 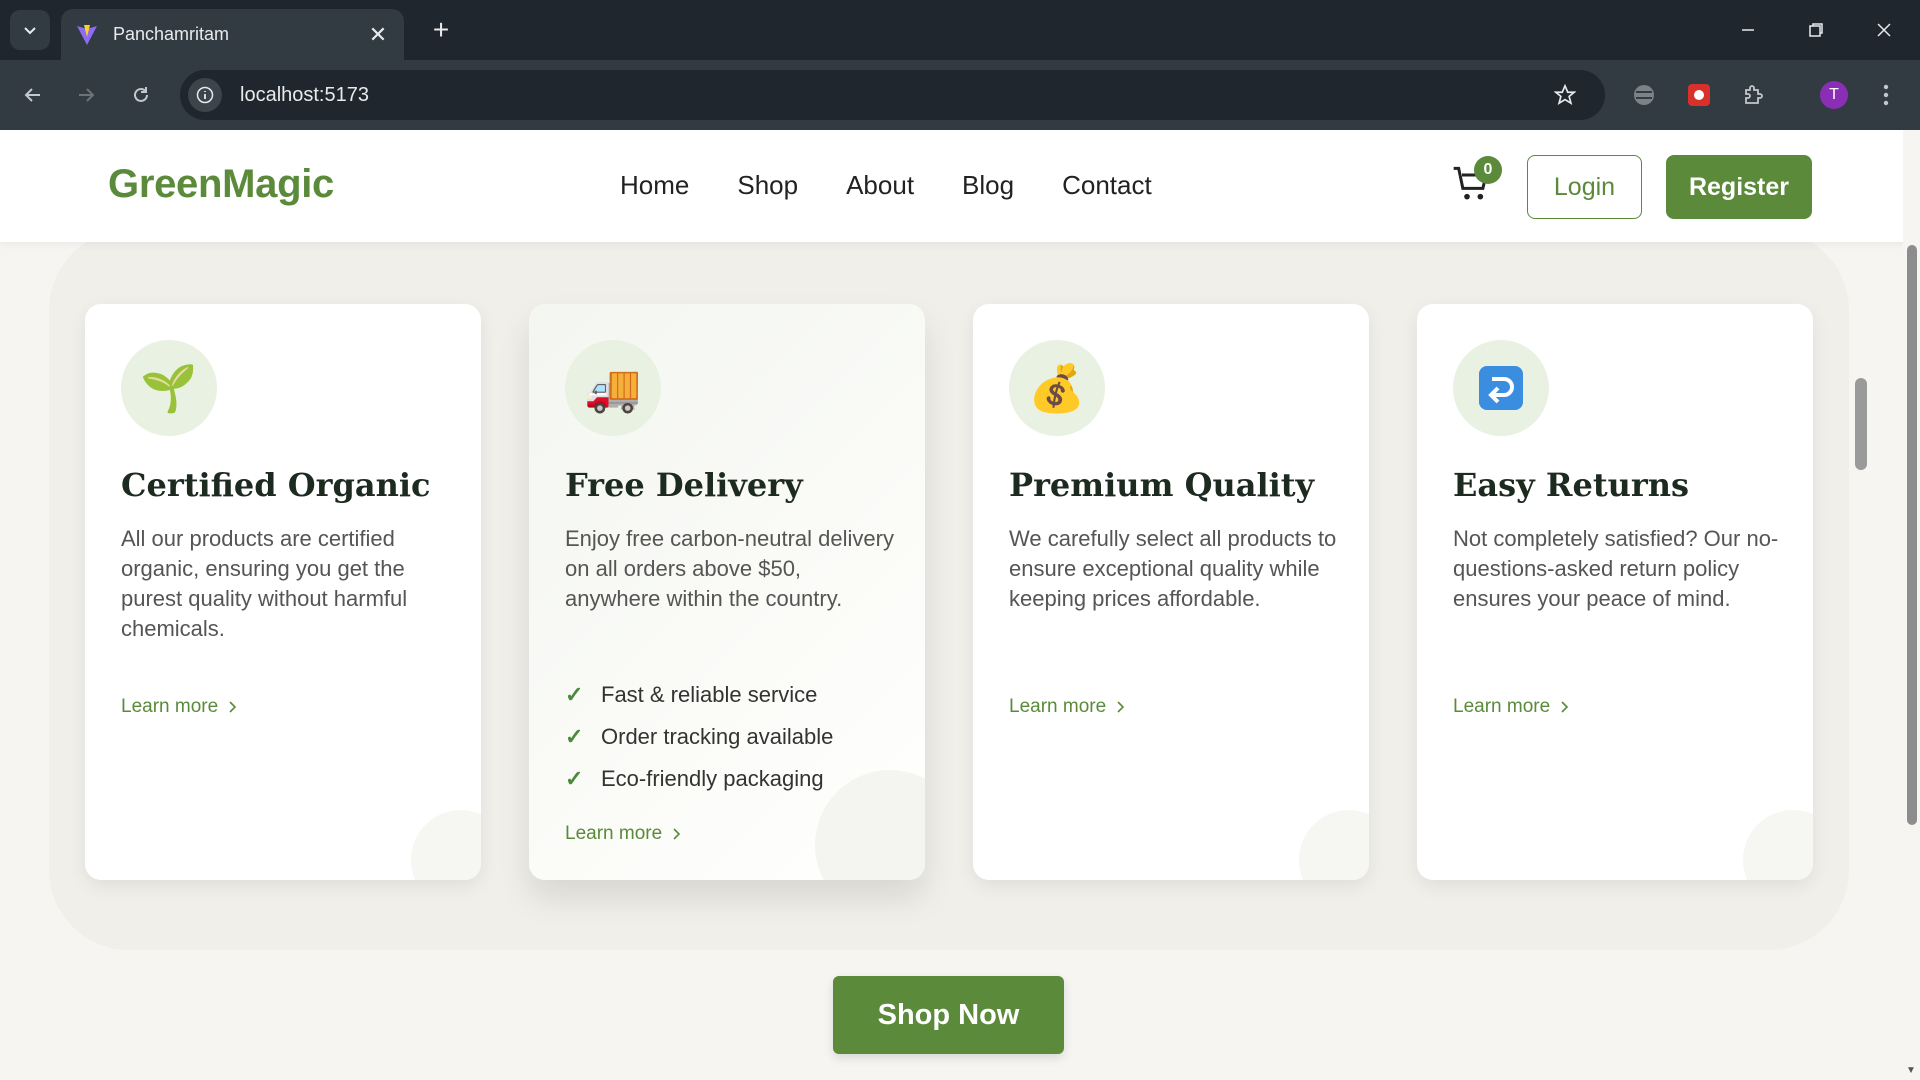 What do you see at coordinates (613, 388) in the screenshot?
I see `delivery-truck-icon: 🚚` at bounding box center [613, 388].